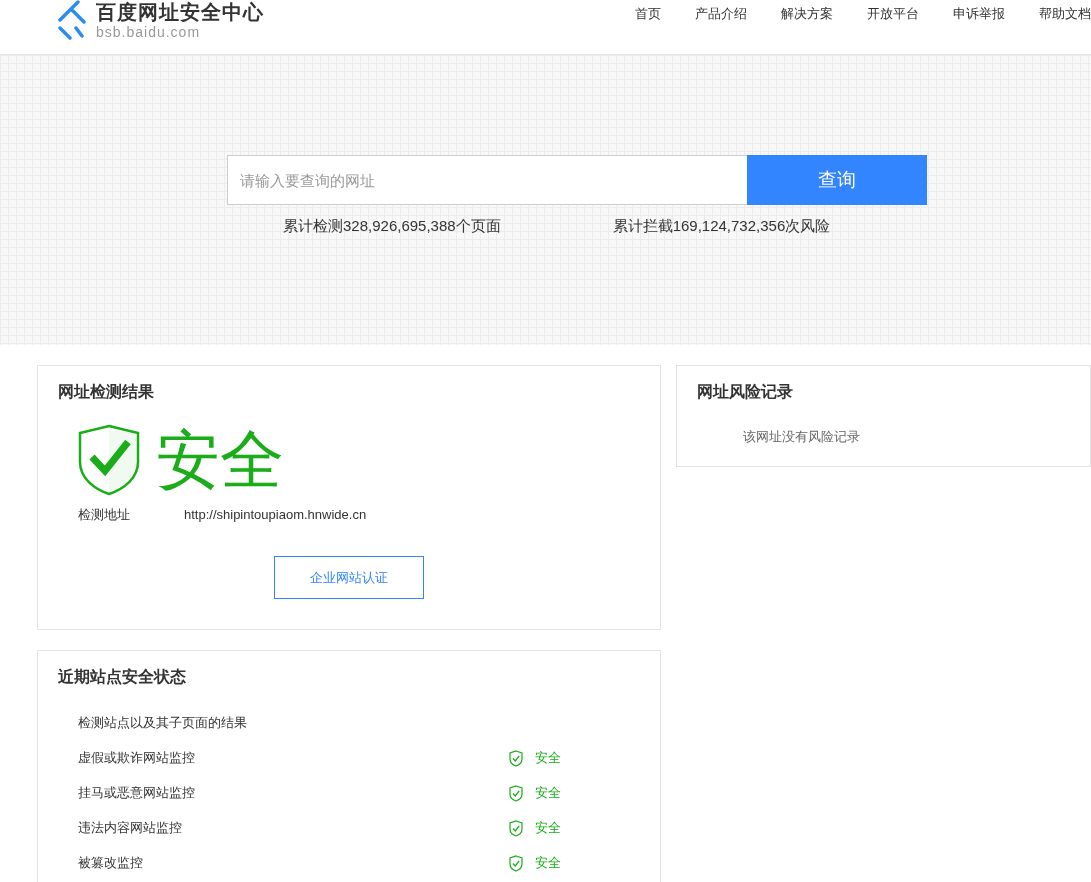 The width and height of the screenshot is (1091, 882). Describe the element at coordinates (1065, 14) in the screenshot. I see `nav-link: 帮助文档` at that location.